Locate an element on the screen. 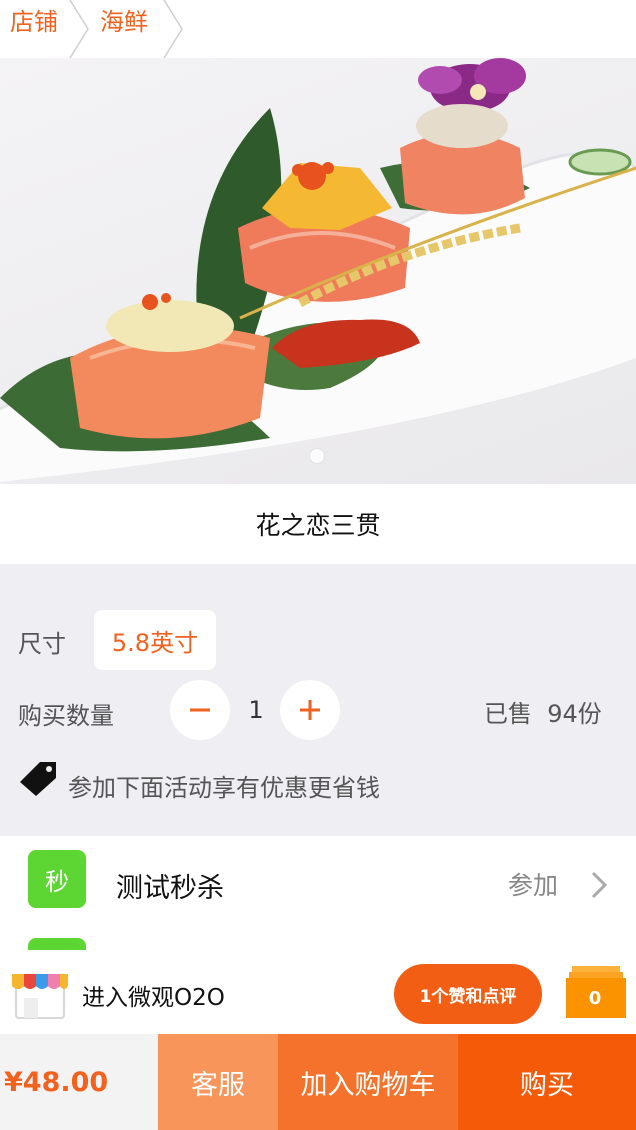 Image resolution: width=636 pixels, height=1130 pixels. sold-value: 94份 is located at coordinates (574, 714).